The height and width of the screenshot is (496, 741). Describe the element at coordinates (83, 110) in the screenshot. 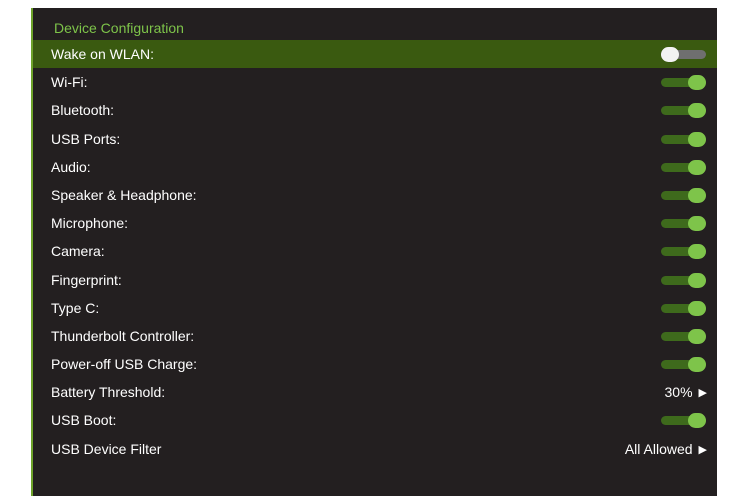

I see `setting-label: Bluetooth:` at that location.